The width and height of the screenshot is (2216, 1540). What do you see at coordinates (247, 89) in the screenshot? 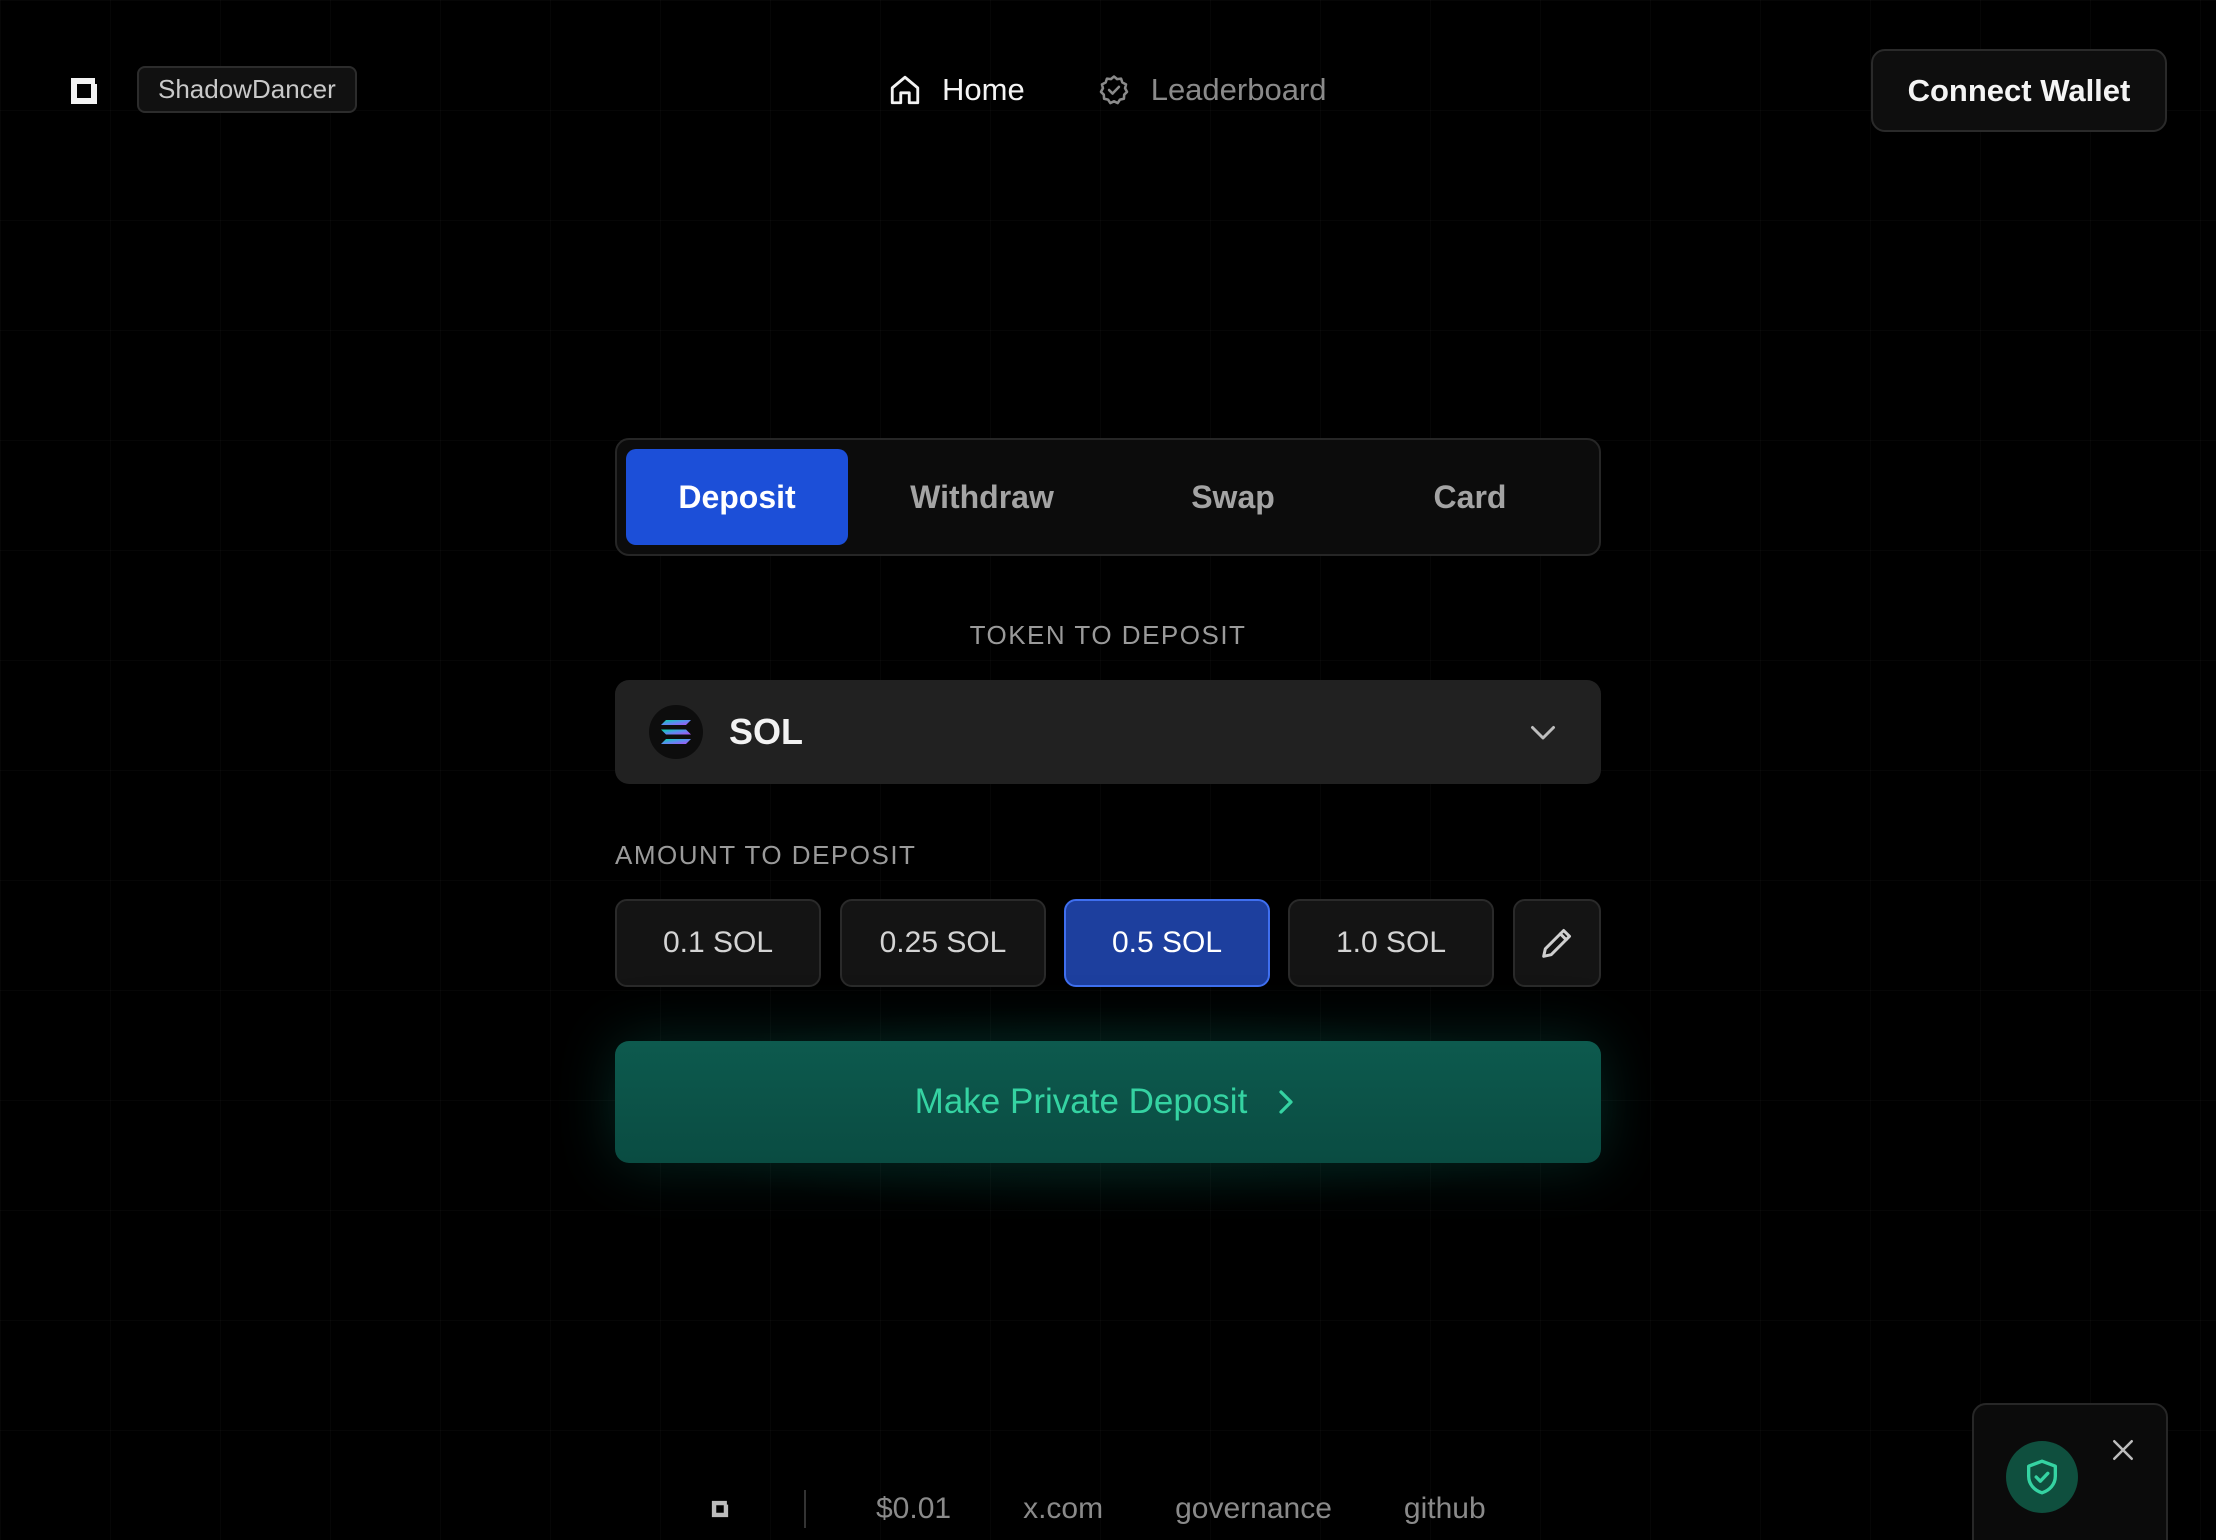
I see `username-badge: ShadowDancer` at bounding box center [247, 89].